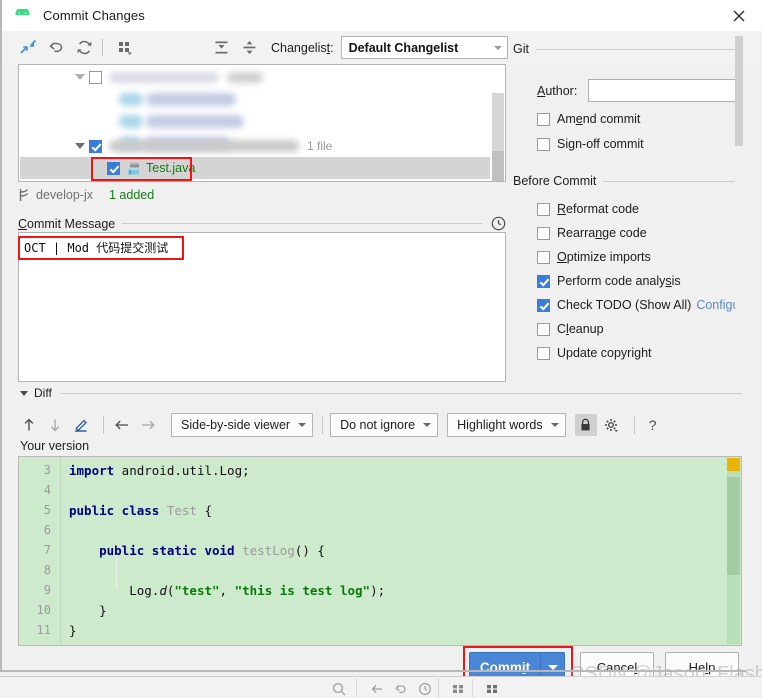 Image resolution: width=762 pixels, height=698 pixels. I want to click on amend-commit-checkbox-row: Amend commit, so click(588, 119).